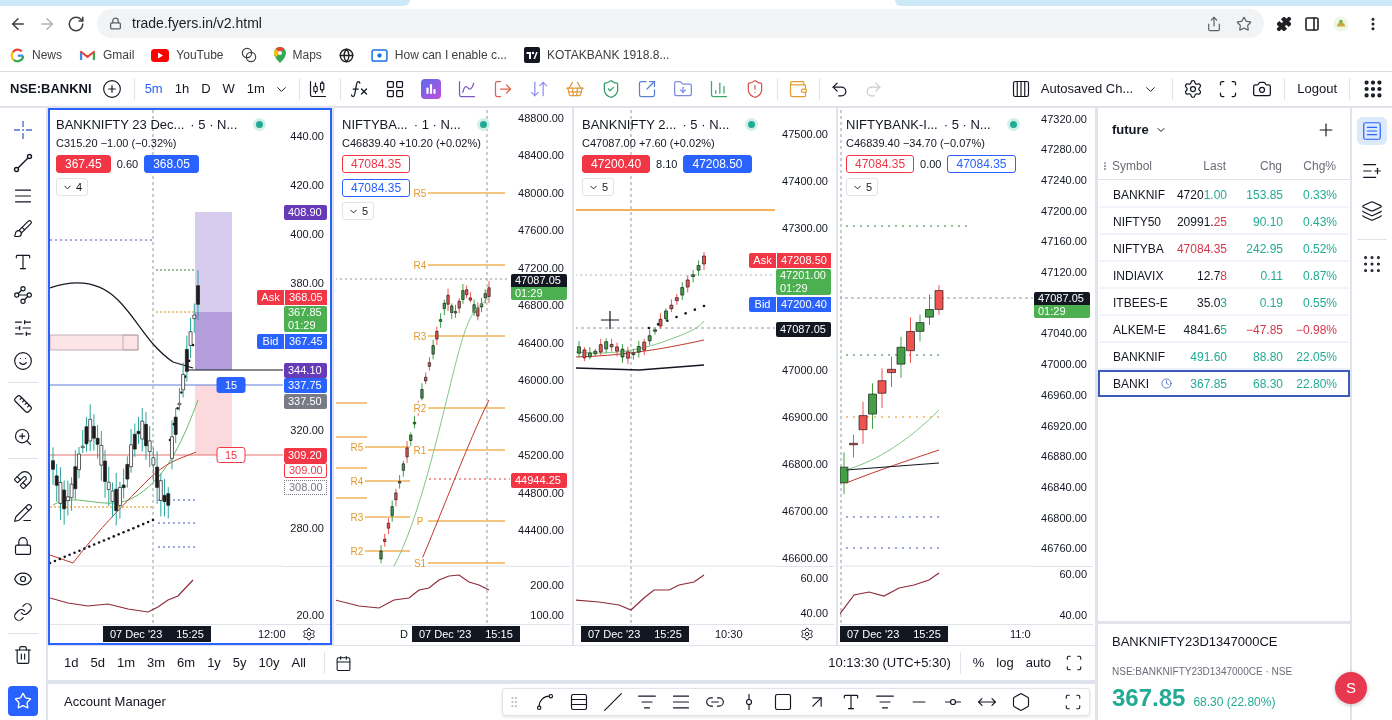 The image size is (1392, 720). Describe the element at coordinates (1211, 276) in the screenshot. I see `last-price-cell-text: 12.78` at that location.